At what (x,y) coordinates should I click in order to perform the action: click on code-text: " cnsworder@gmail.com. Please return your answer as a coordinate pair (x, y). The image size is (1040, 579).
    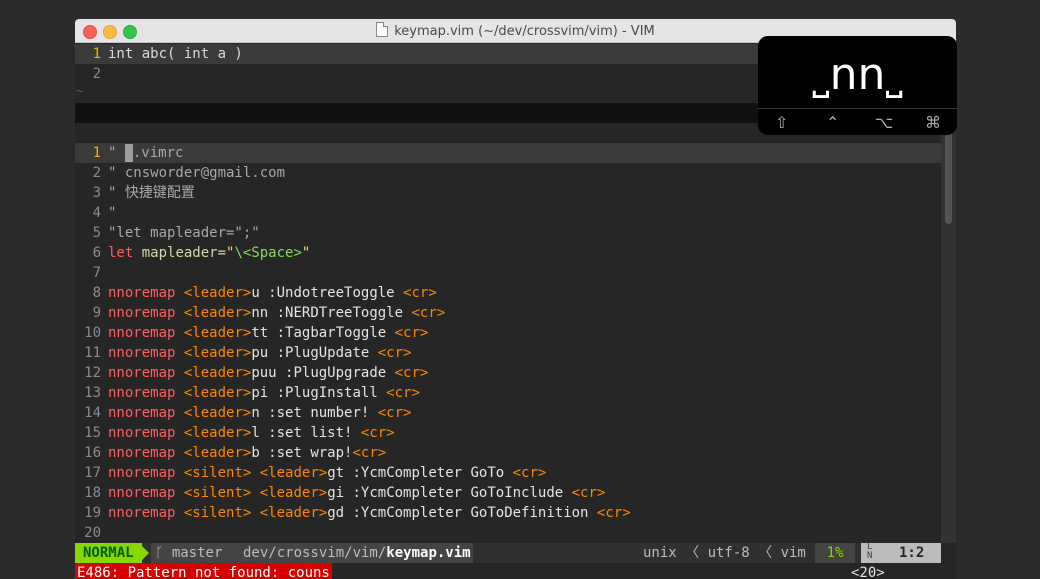
    Looking at the image, I should click on (196, 173).